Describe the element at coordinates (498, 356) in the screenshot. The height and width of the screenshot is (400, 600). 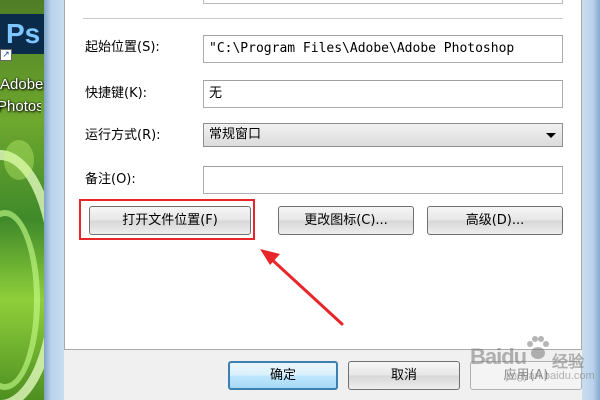
I see `watermark-text: Baidu` at that location.